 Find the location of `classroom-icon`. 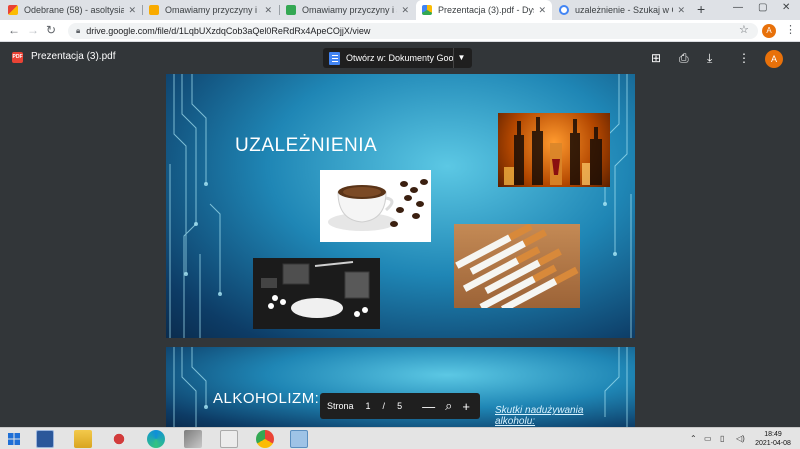

classroom-icon is located at coordinates (154, 10).